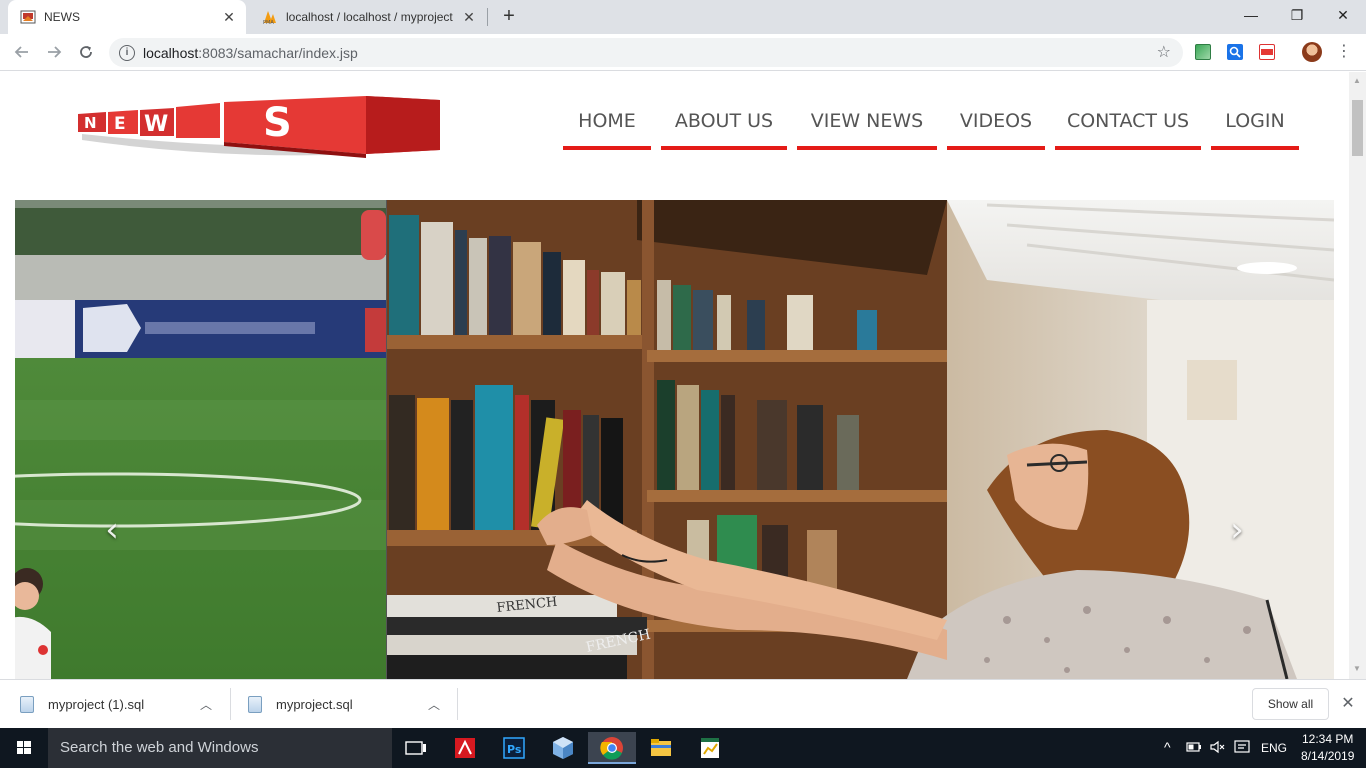 This screenshot has height=768, width=1366. Describe the element at coordinates (127, 52) in the screenshot. I see `info-icon: i` at that location.